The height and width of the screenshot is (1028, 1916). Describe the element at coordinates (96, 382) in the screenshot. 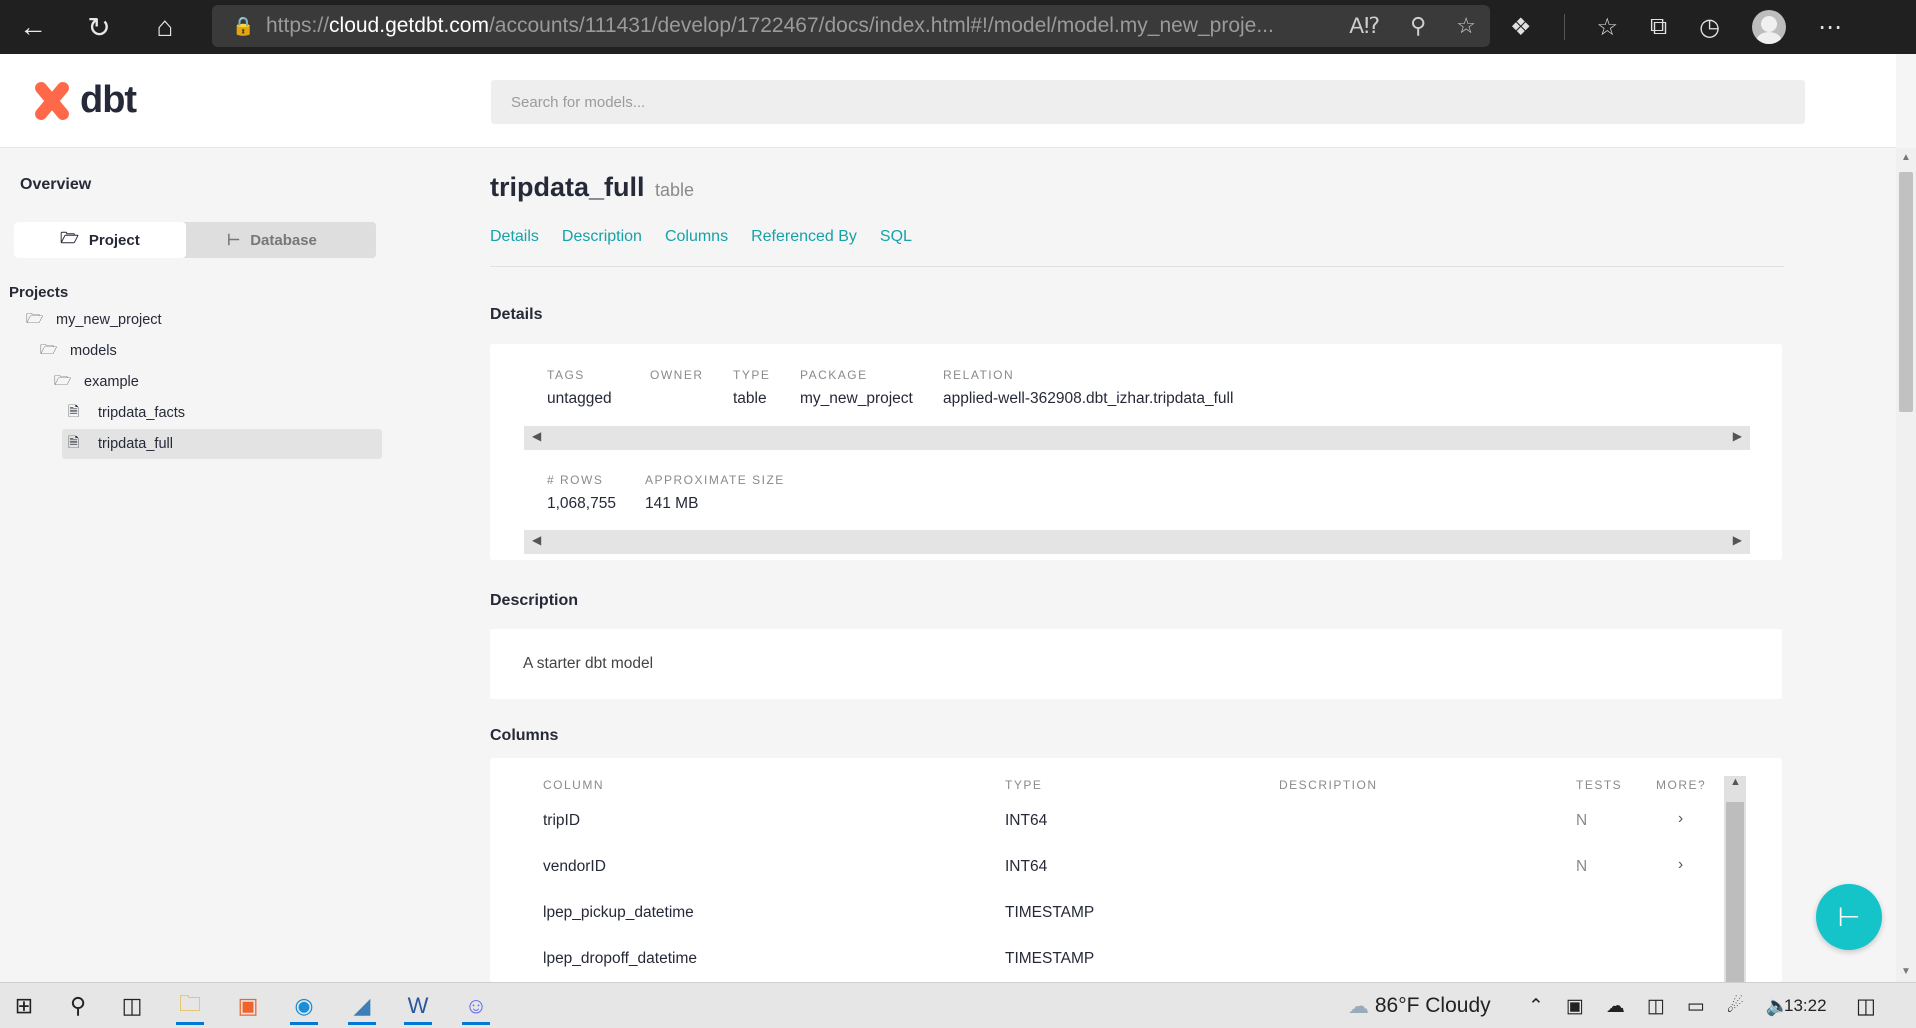

I see `tree-item-example: 🗁 example` at that location.